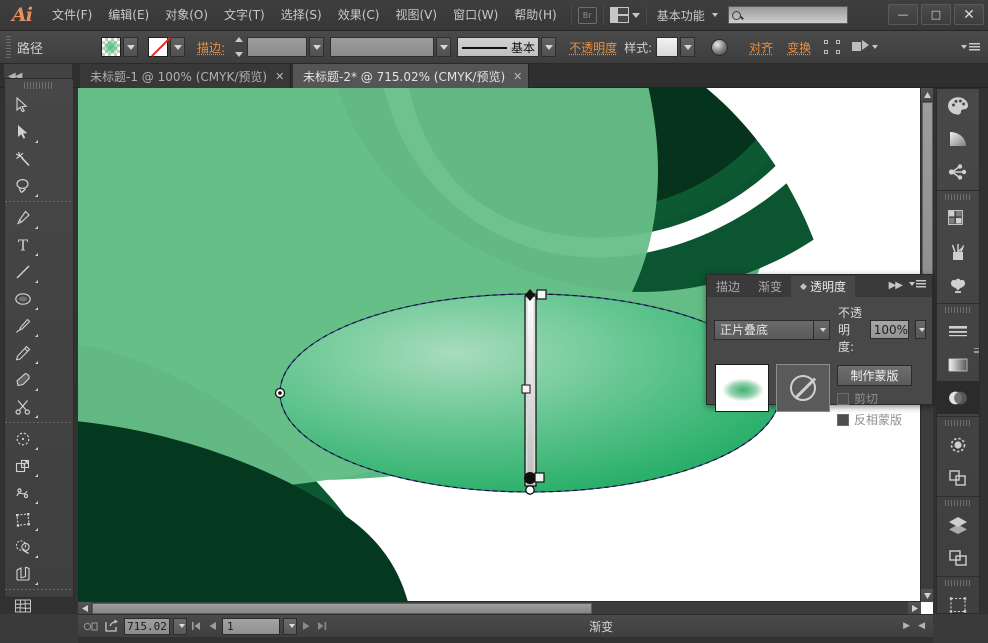  Describe the element at coordinates (22, 379) in the screenshot. I see `blob-brush-tool` at that location.